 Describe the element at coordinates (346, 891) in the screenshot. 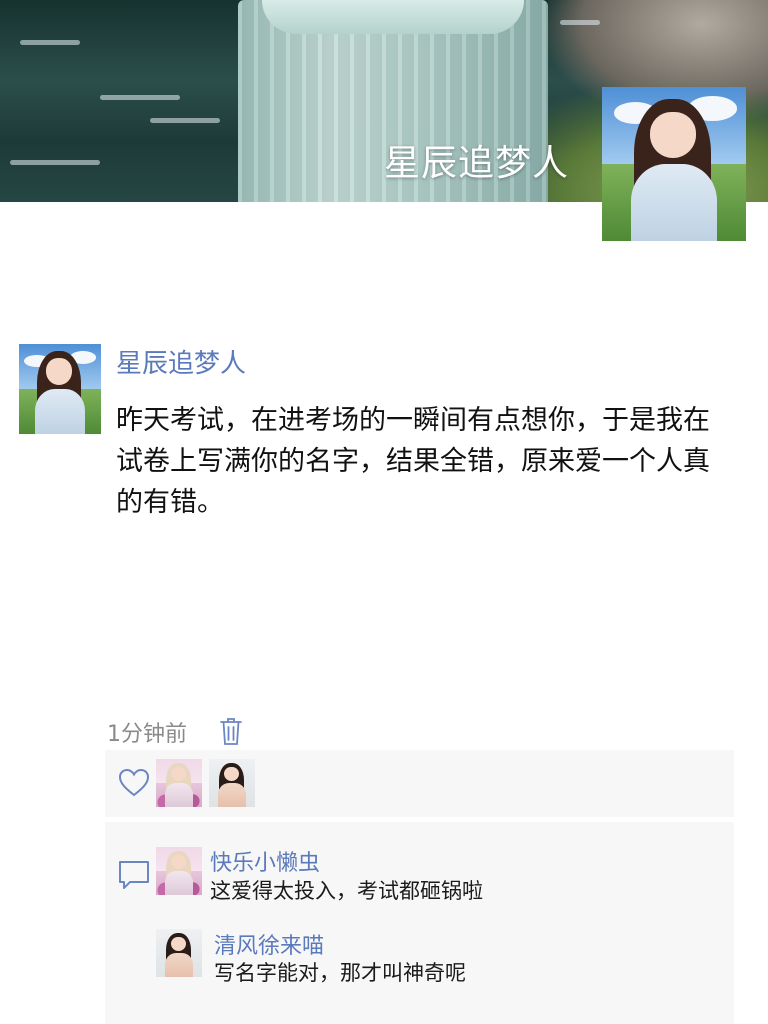

I see `comment-text: 这爱得太投入，考试都砸锅啦` at that location.